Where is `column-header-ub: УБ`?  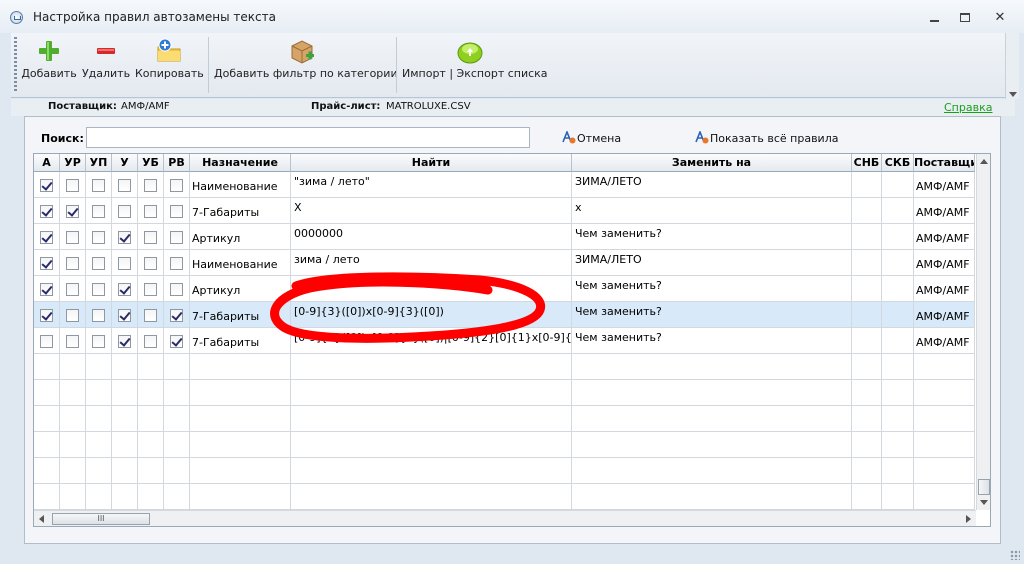
column-header-ub: УБ is located at coordinates (151, 163).